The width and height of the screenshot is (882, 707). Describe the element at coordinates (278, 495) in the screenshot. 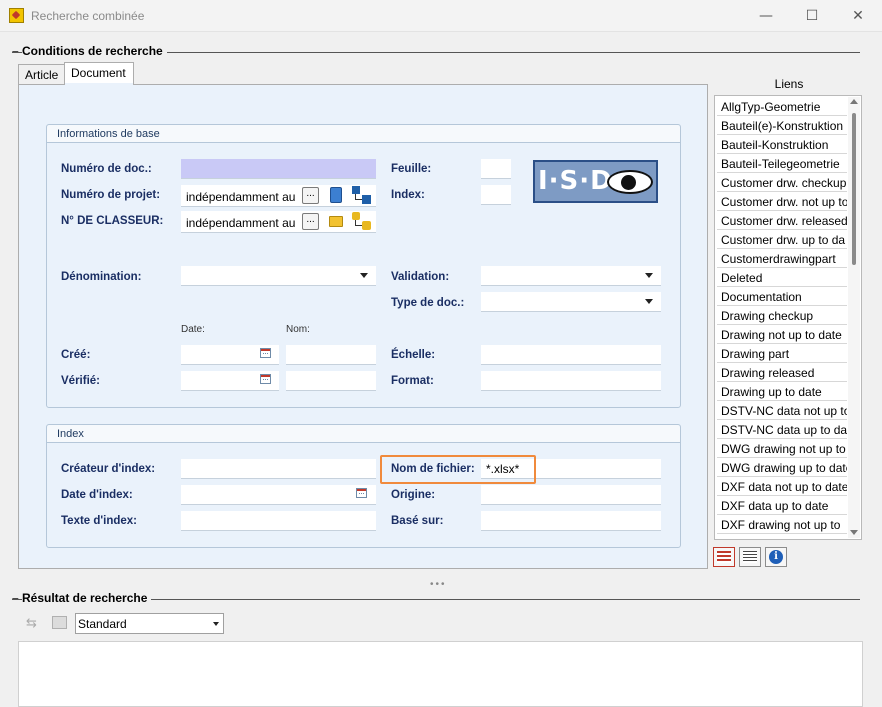

I see `index-date-input` at that location.